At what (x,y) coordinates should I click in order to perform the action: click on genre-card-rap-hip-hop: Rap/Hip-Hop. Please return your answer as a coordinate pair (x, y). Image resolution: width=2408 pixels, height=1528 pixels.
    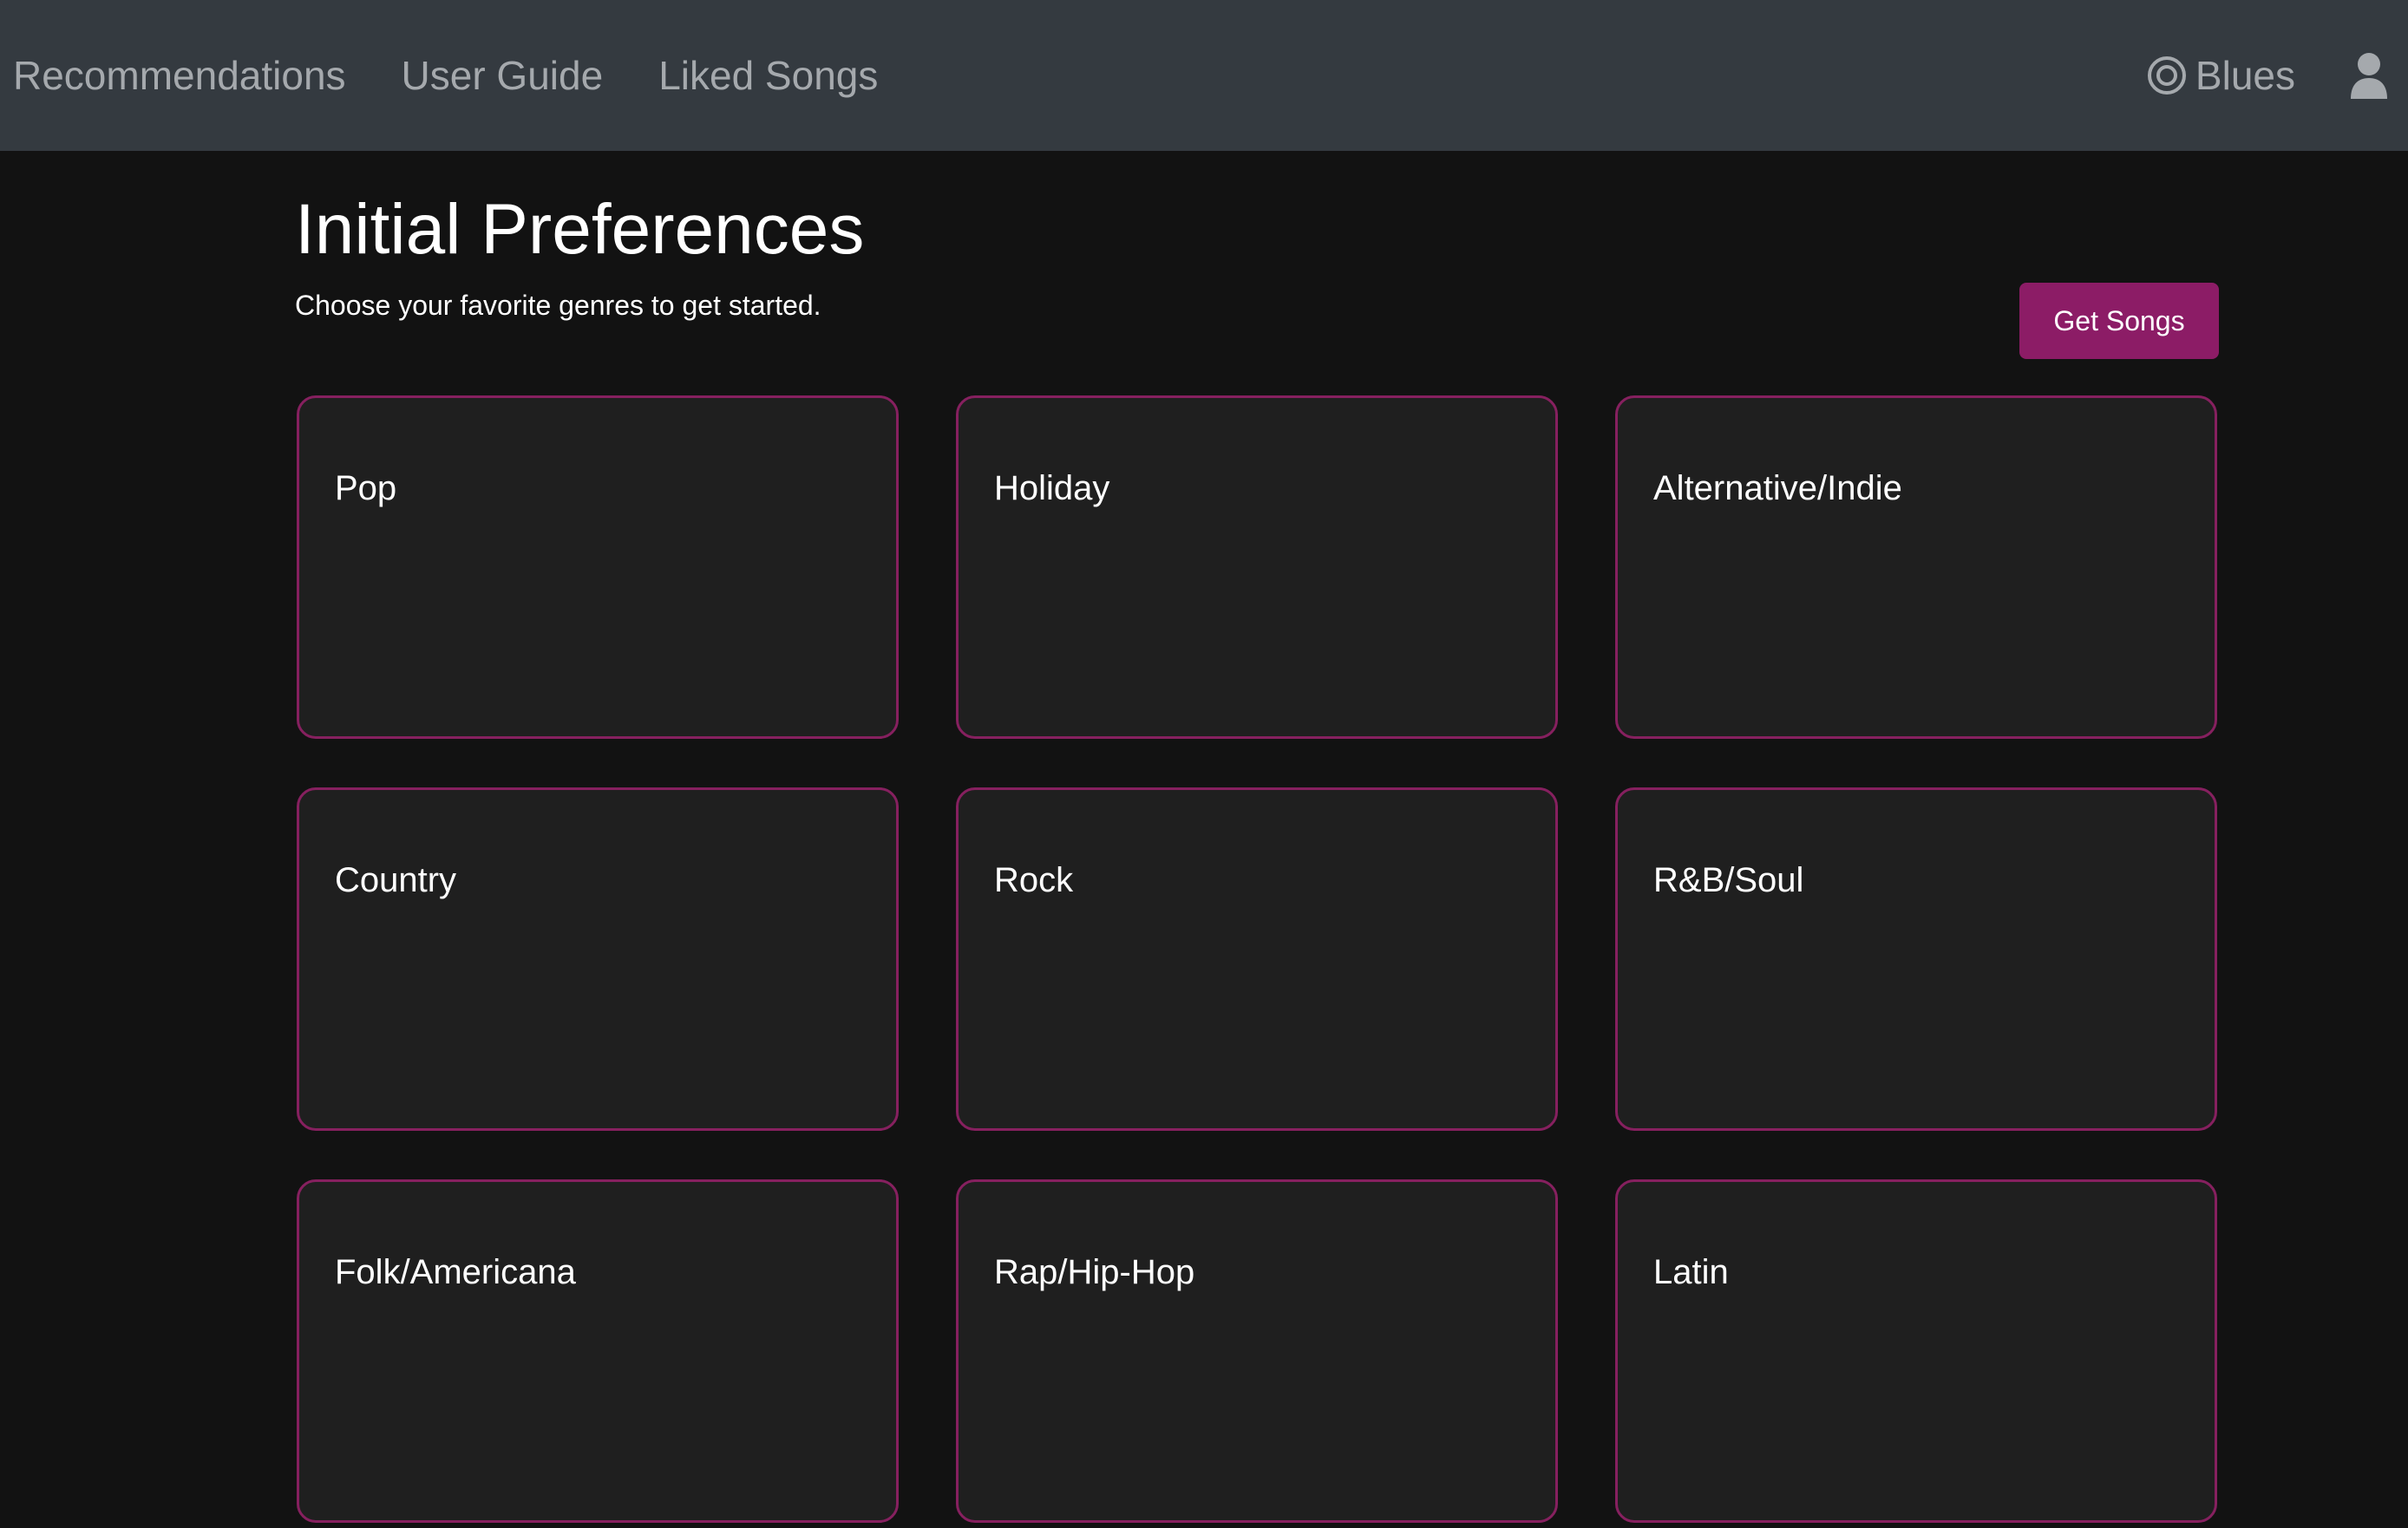
    Looking at the image, I should click on (1257, 1351).